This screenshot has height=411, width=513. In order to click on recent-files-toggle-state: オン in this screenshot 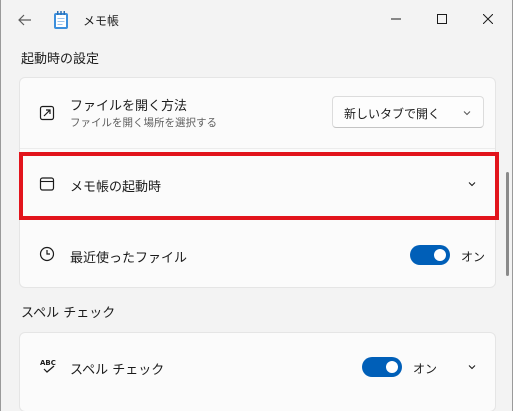, I will do `click(473, 257)`.